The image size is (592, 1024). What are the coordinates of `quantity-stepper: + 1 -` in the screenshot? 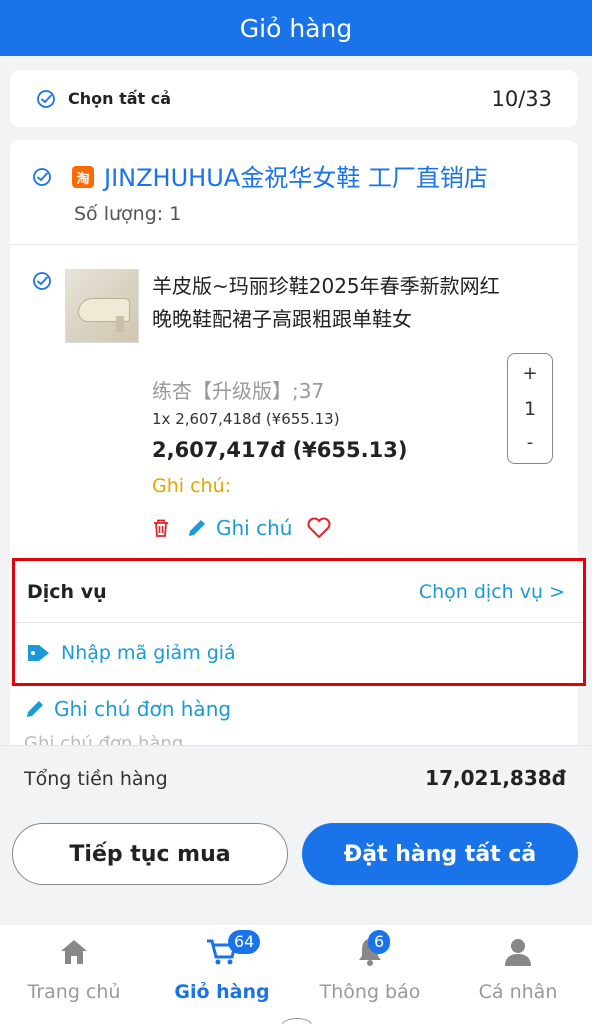 It's located at (530, 408).